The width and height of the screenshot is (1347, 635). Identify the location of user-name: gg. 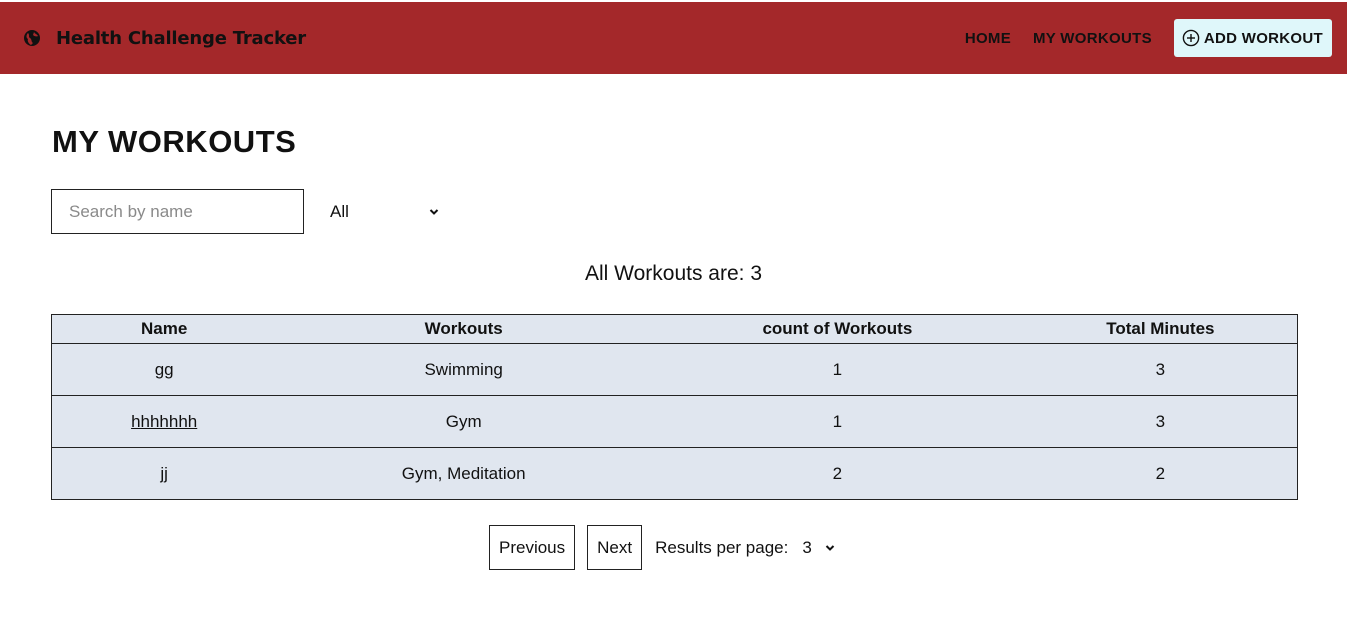
(164, 369).